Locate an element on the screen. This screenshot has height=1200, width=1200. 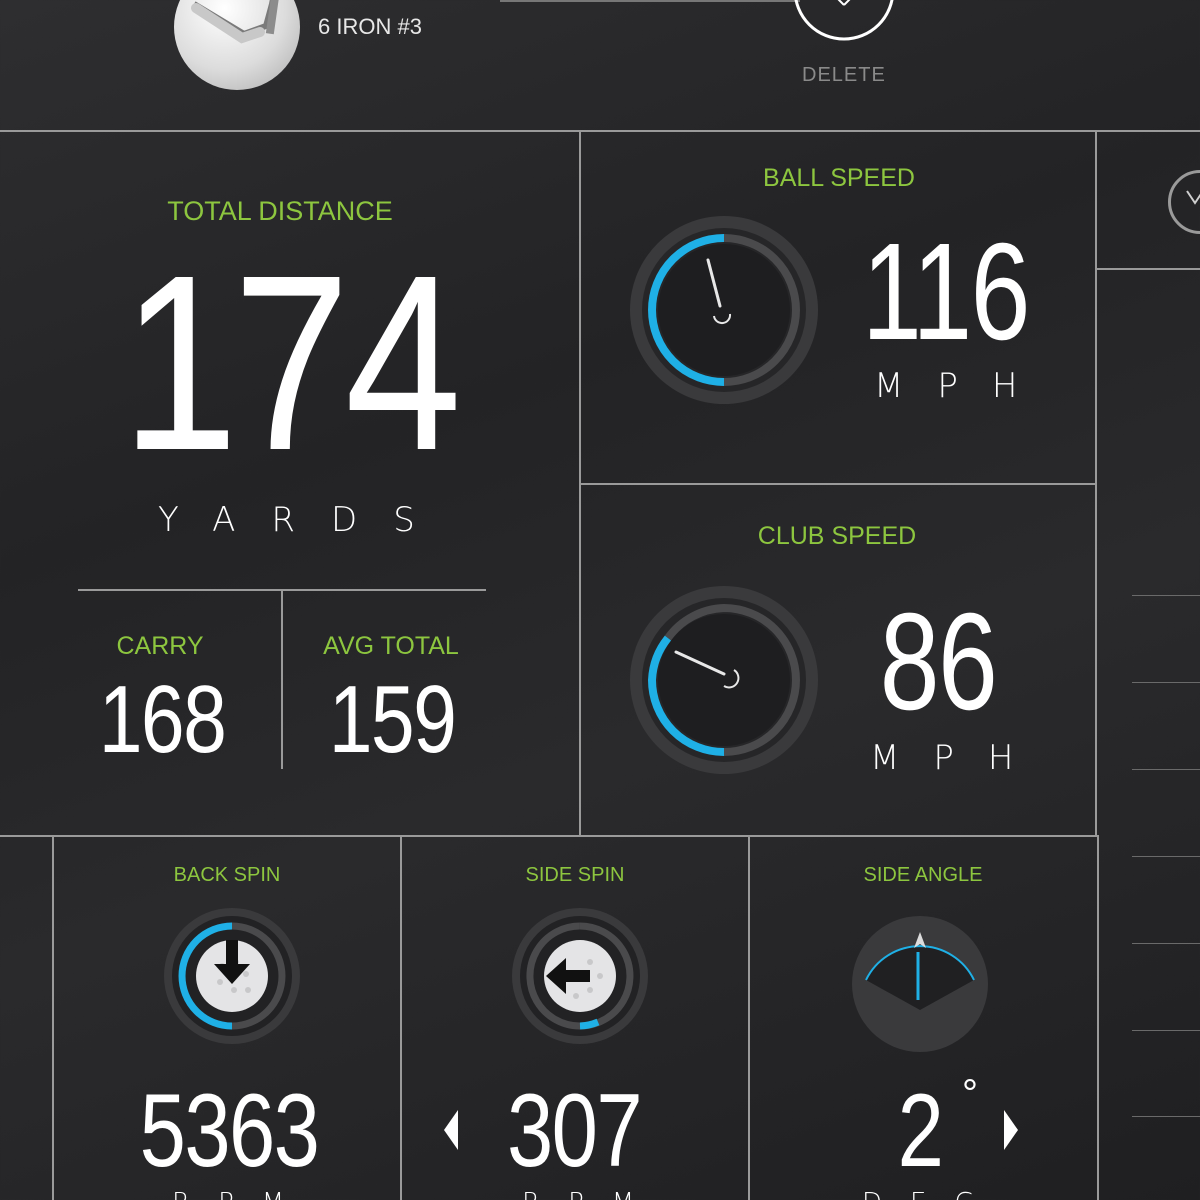
side-angle-gauge is located at coordinates (920, 984).